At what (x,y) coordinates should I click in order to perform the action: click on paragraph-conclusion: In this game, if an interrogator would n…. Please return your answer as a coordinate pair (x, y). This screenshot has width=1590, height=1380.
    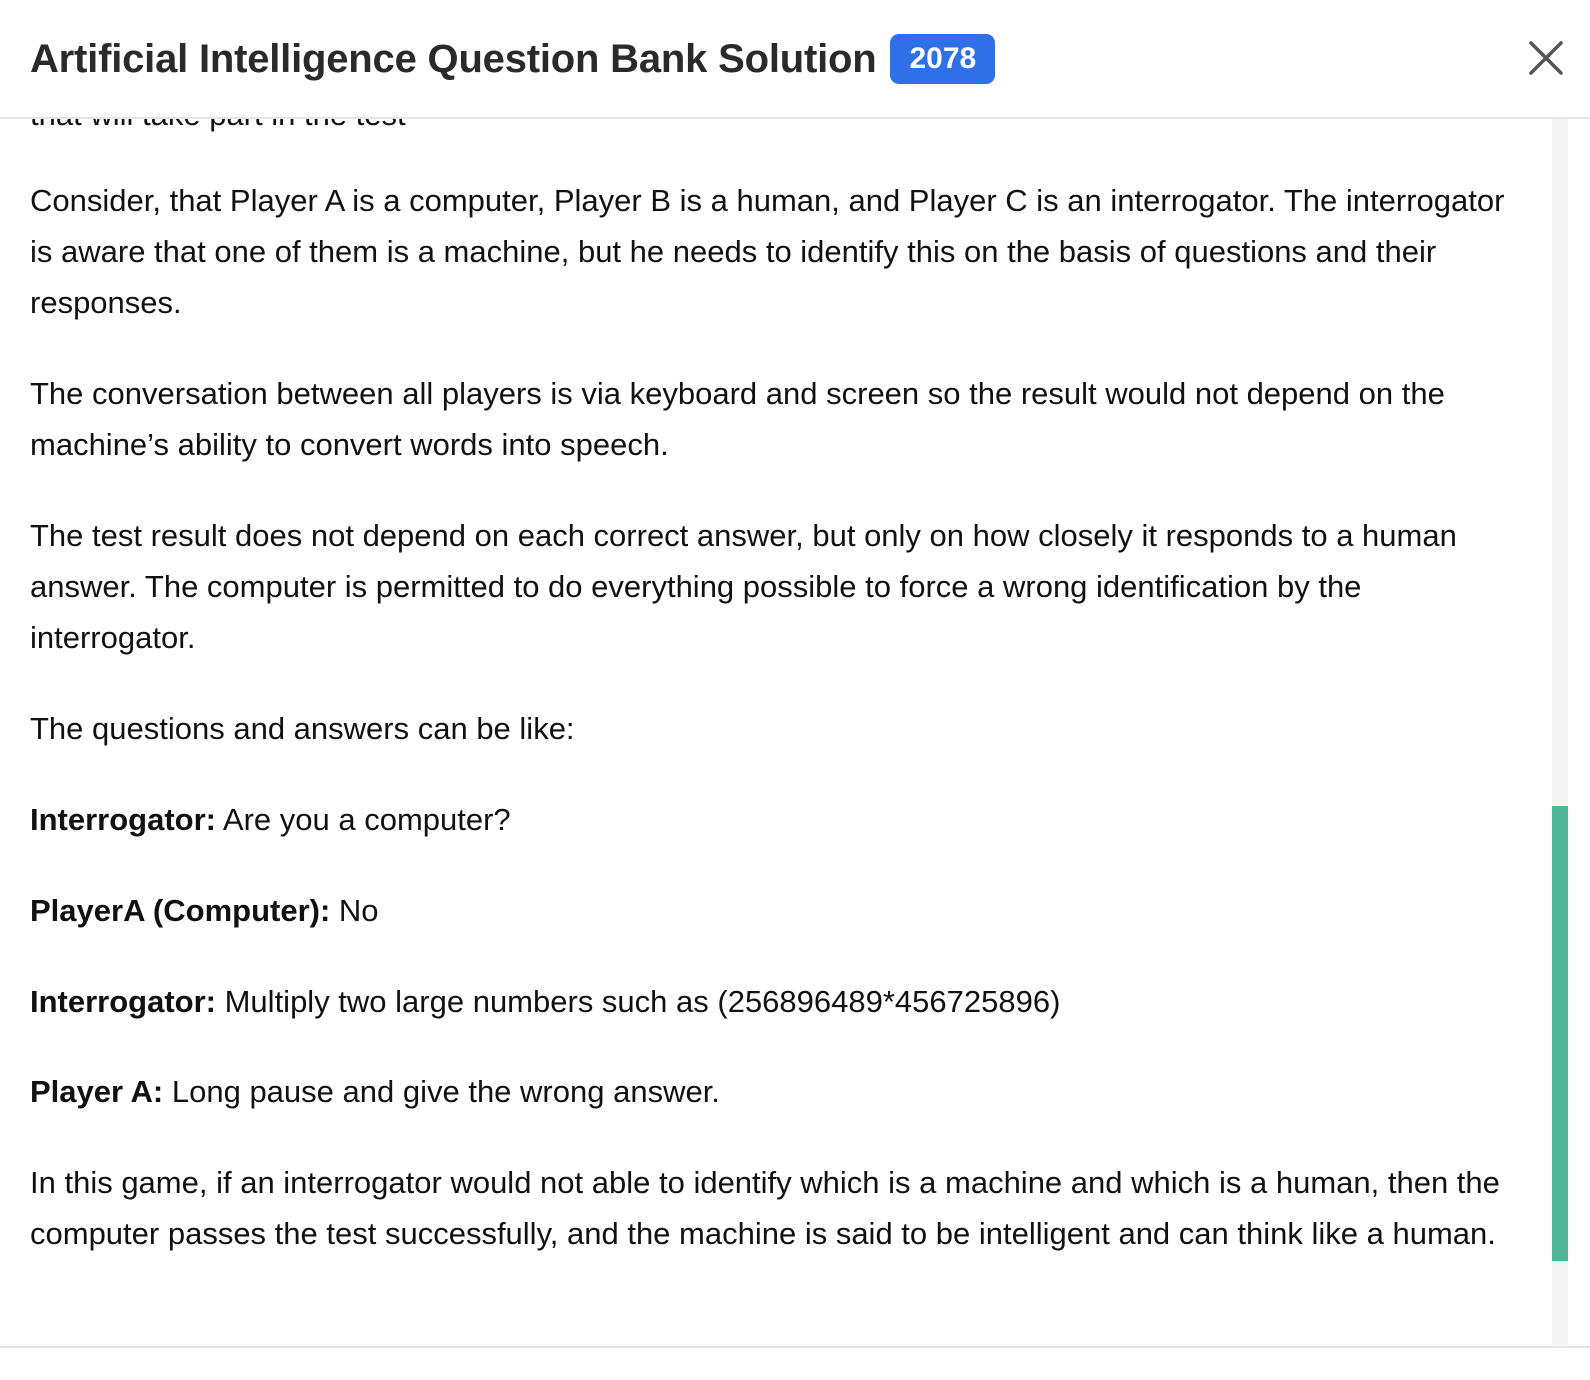
    Looking at the image, I should click on (765, 1208).